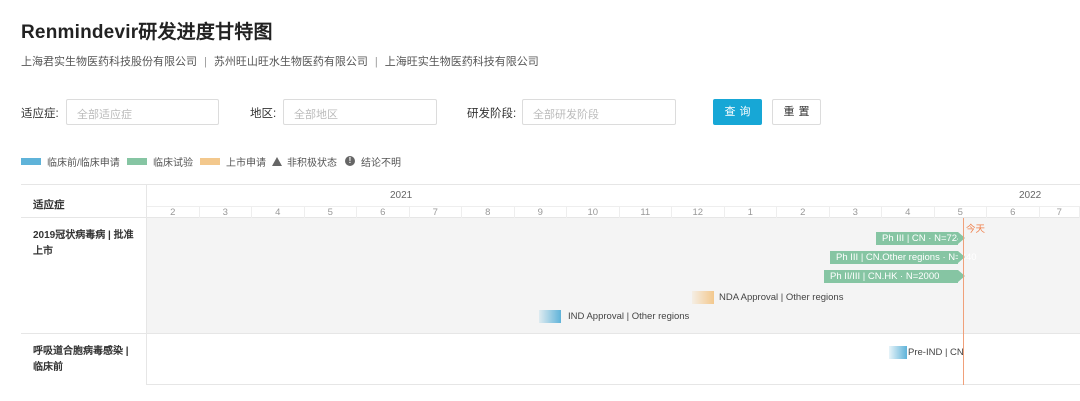  What do you see at coordinates (613, 359) in the screenshot?
I see `gantt-row` at bounding box center [613, 359].